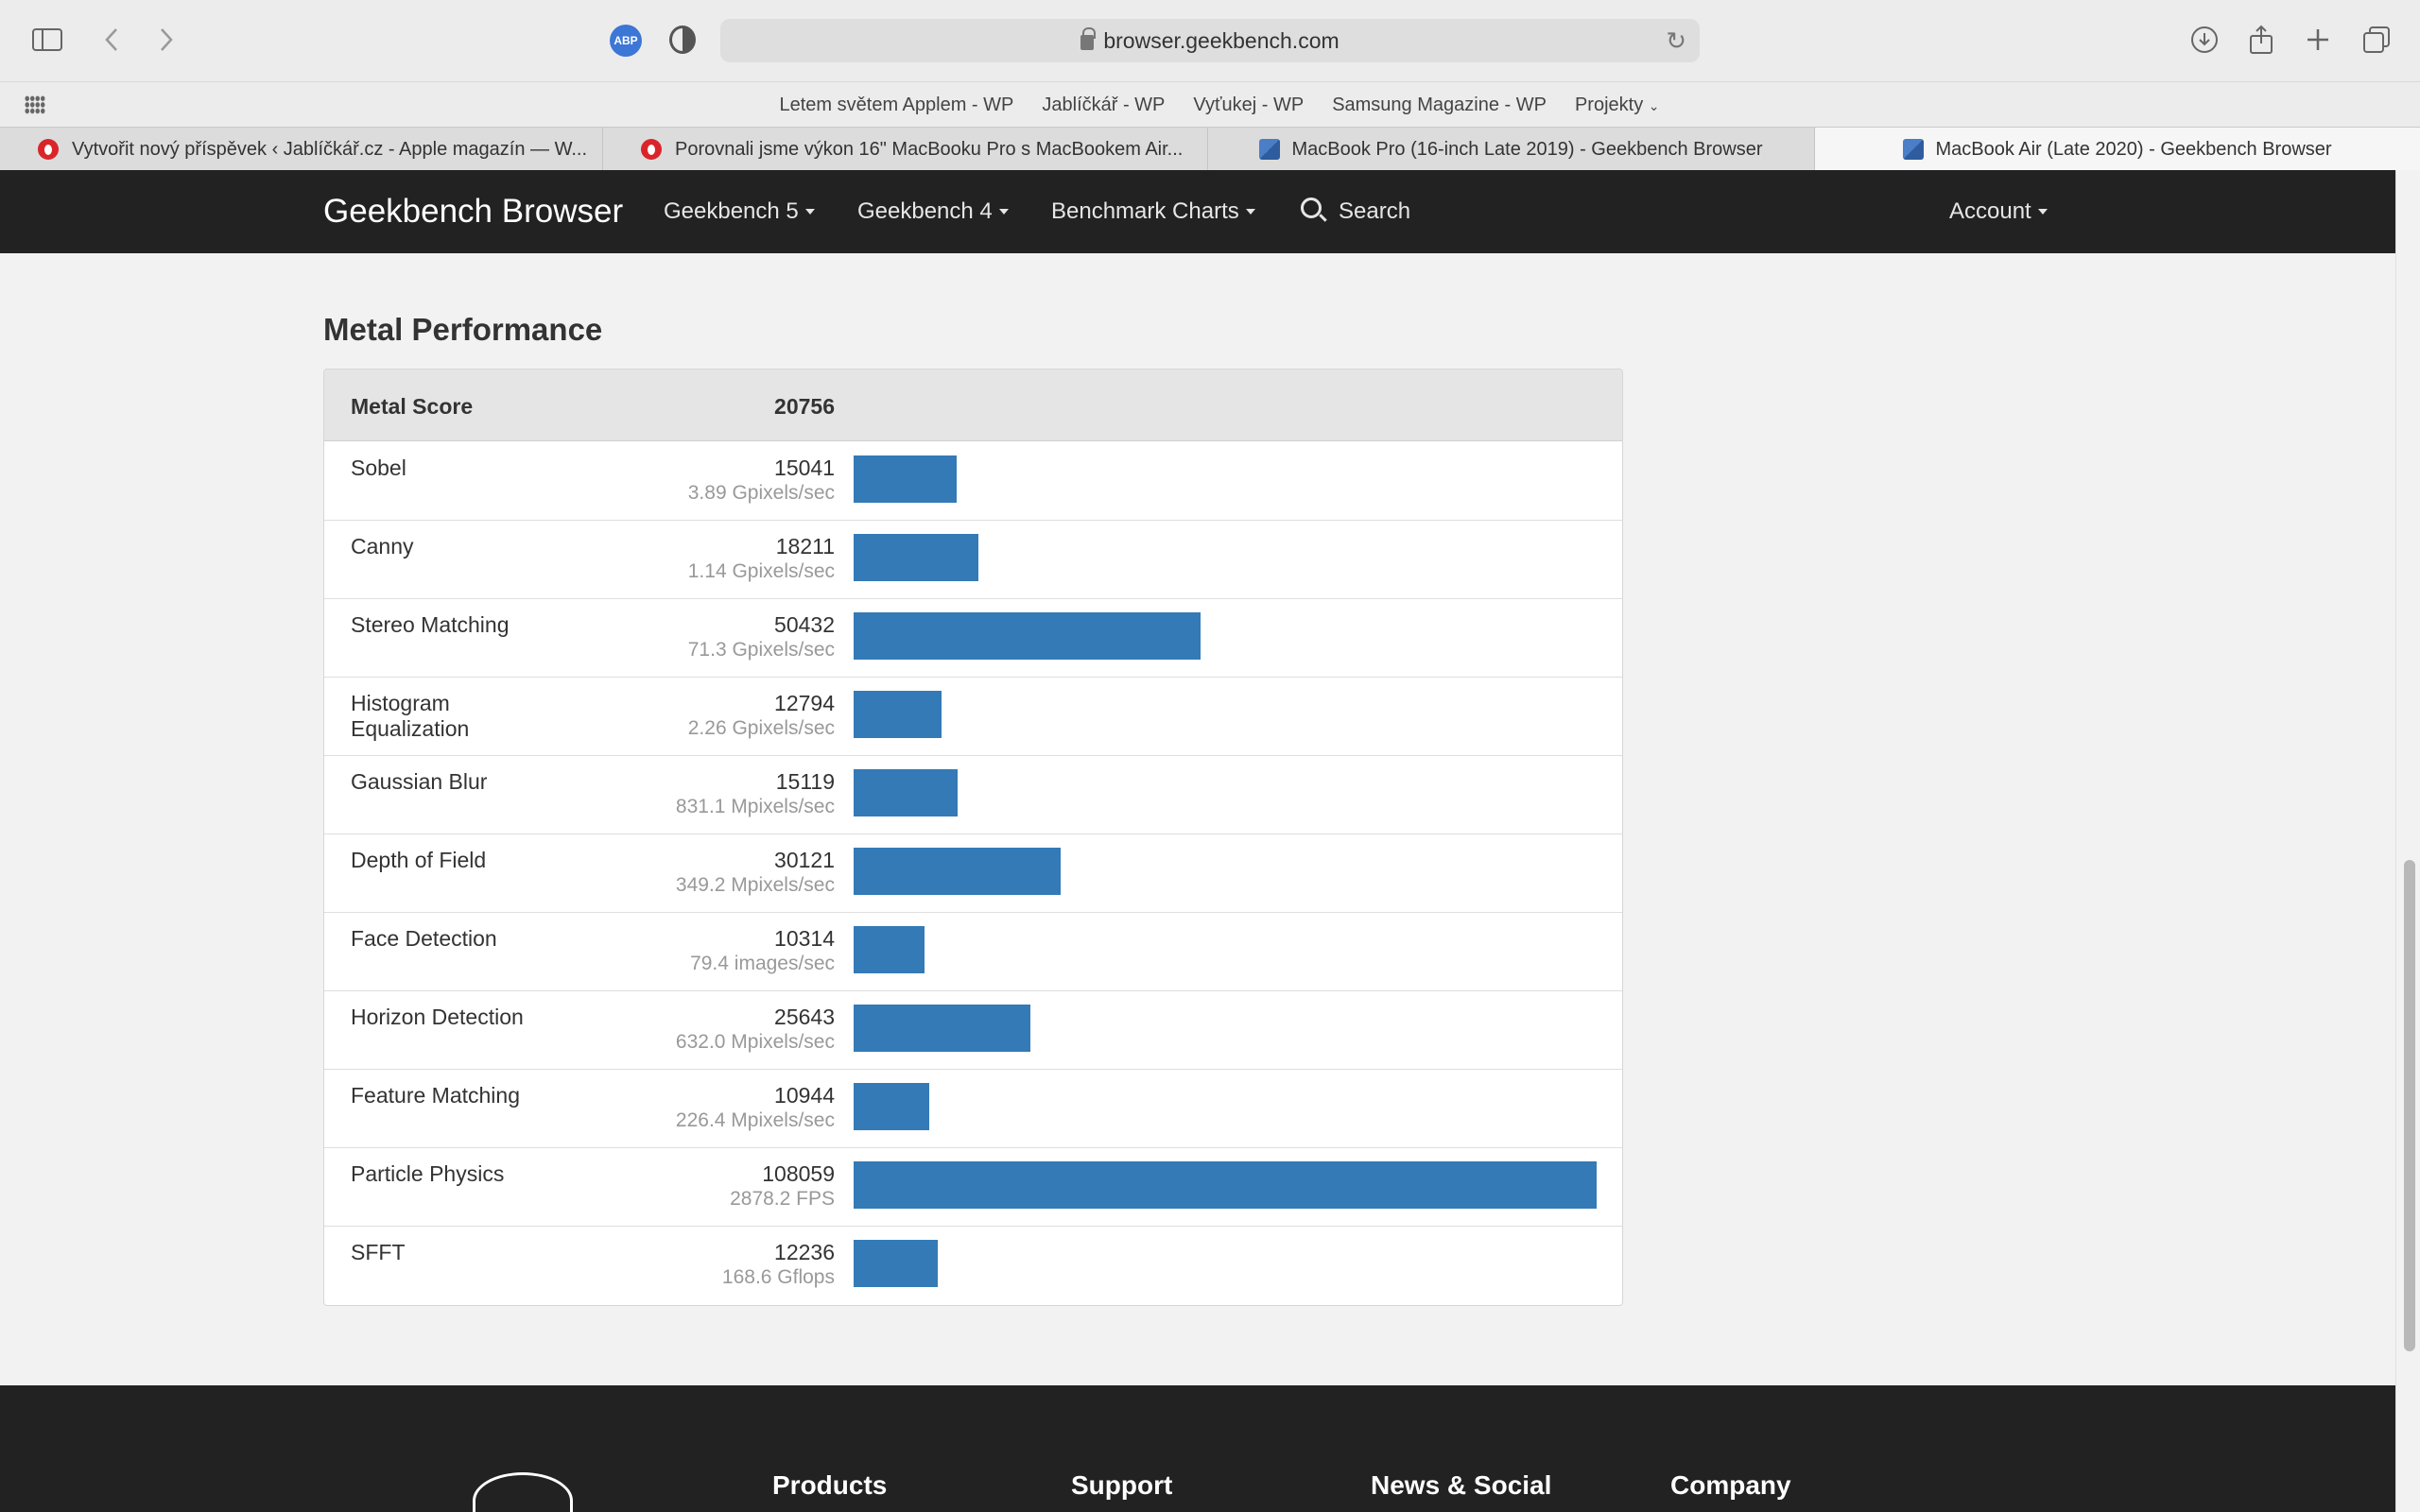  I want to click on address-bar: browser.geekbench.com ↻, so click(1210, 40).